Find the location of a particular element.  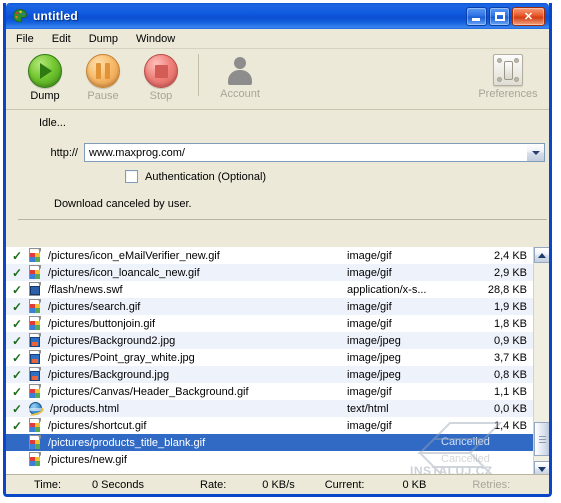

file-name: /pictures/Canvas/Header_Background.gif is located at coordinates (148, 391).